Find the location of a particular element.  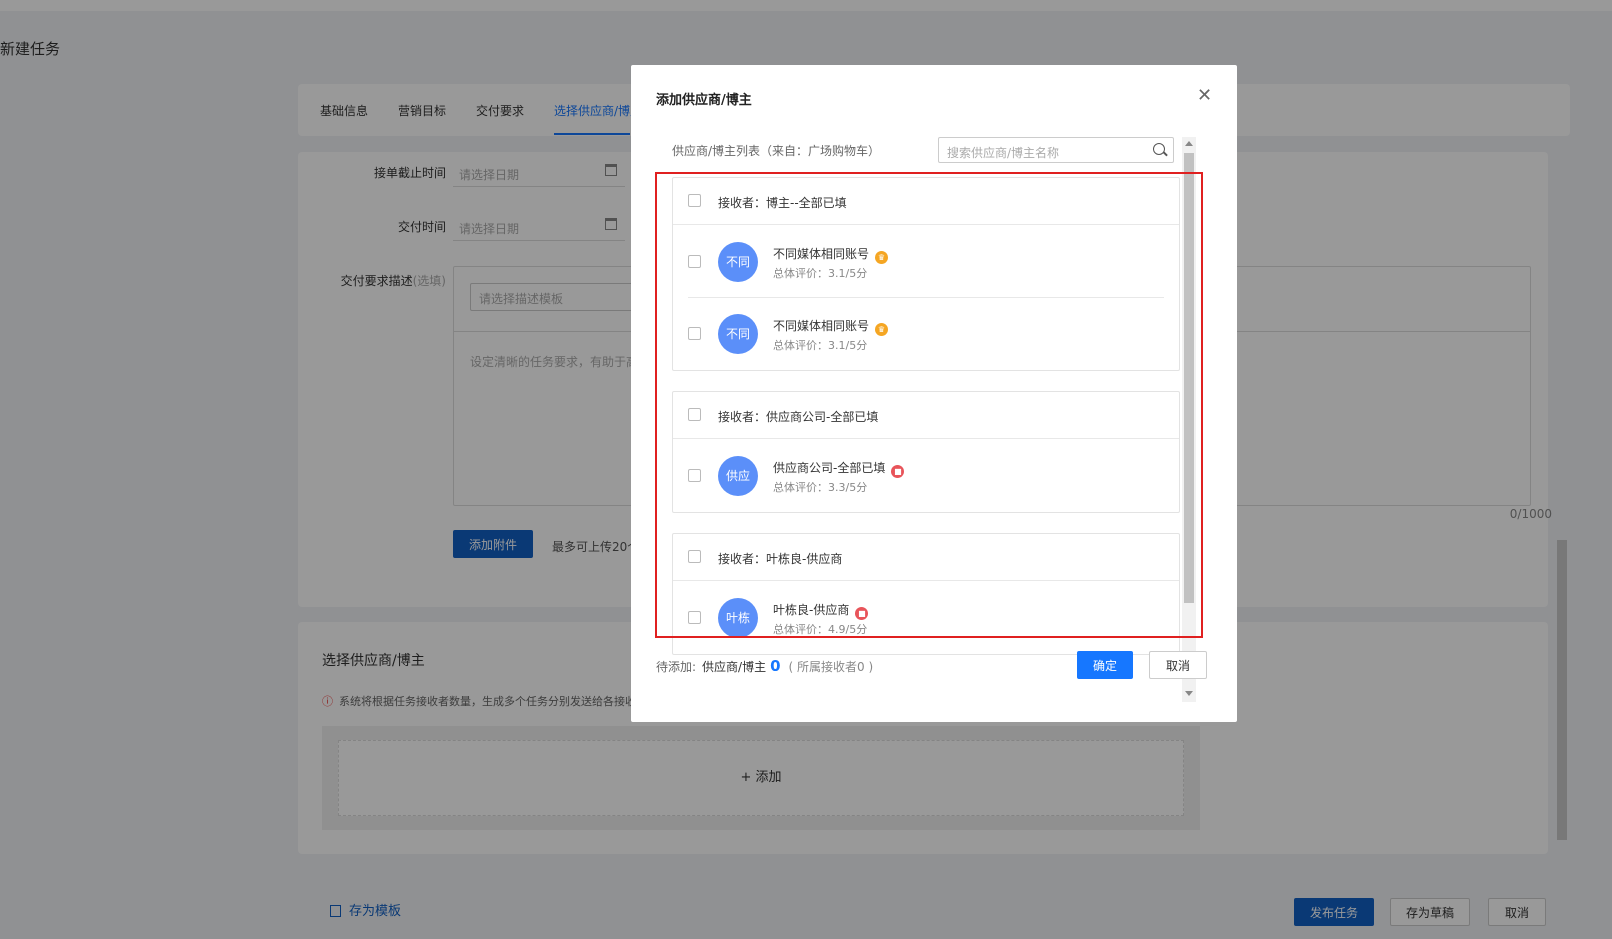

scroll-down-icon is located at coordinates (1189, 693).